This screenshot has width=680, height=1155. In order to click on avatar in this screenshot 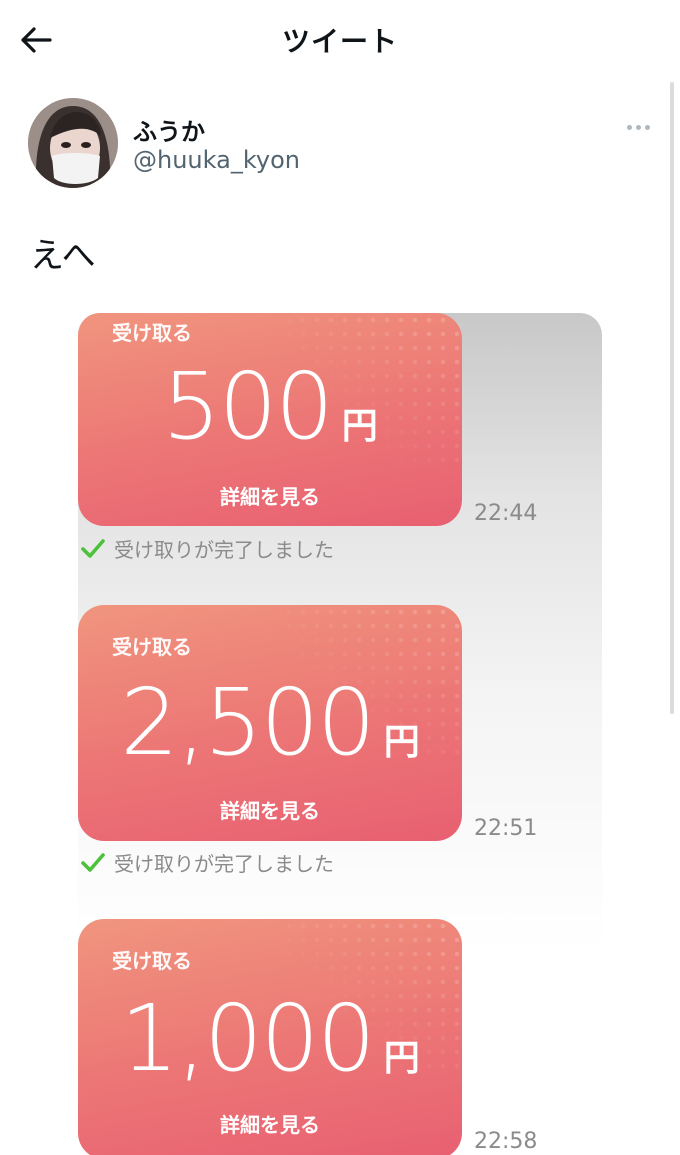, I will do `click(73, 143)`.